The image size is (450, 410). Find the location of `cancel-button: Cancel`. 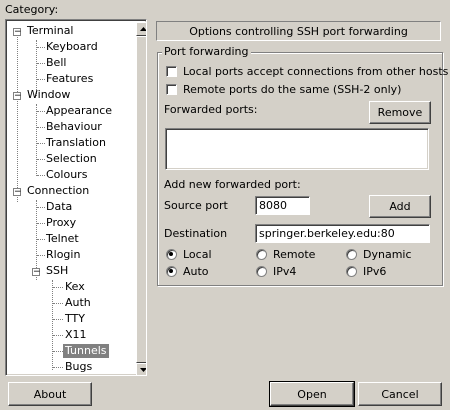

cancel-button: Cancel is located at coordinates (400, 394).